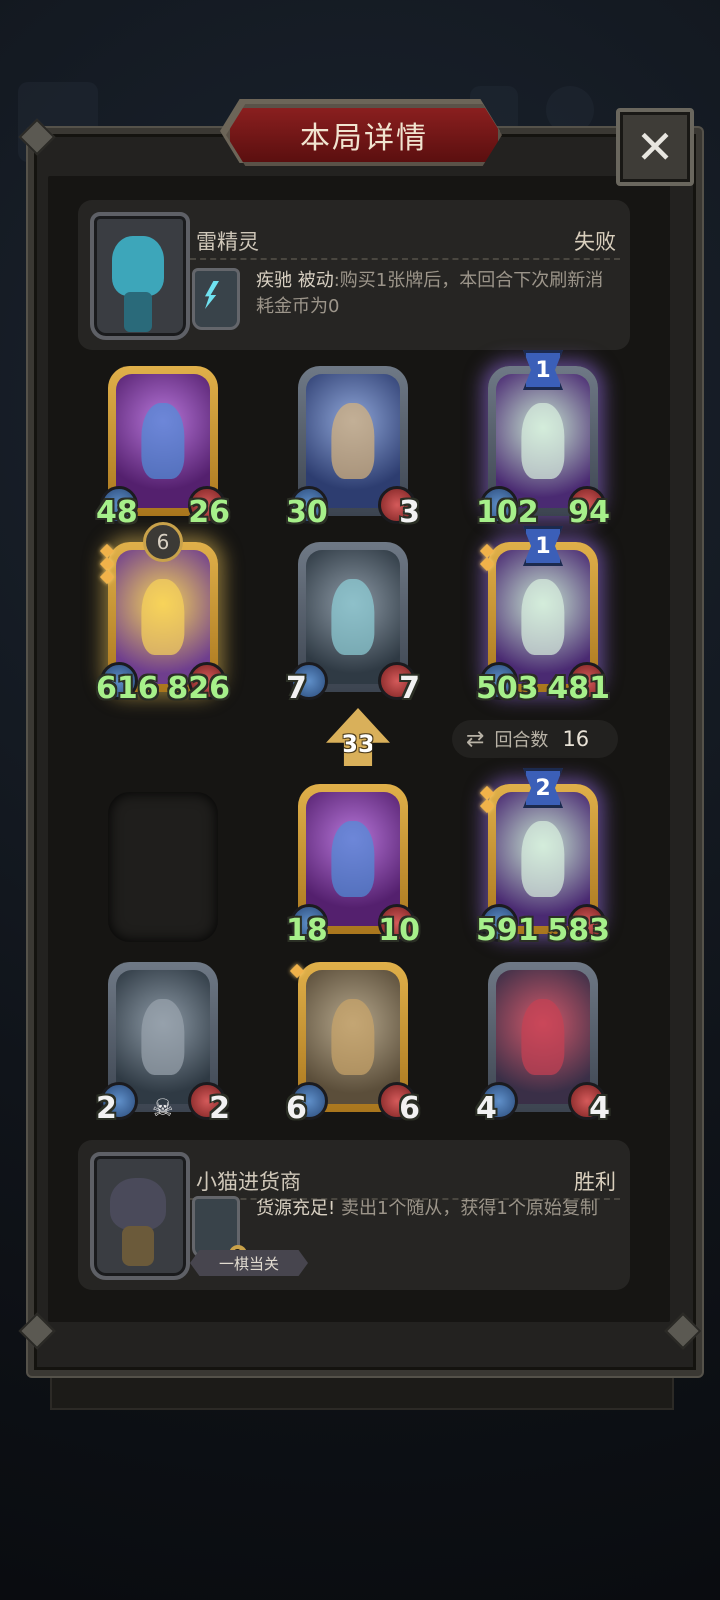 The height and width of the screenshot is (1600, 720). I want to click on clown-art, so click(543, 1037).